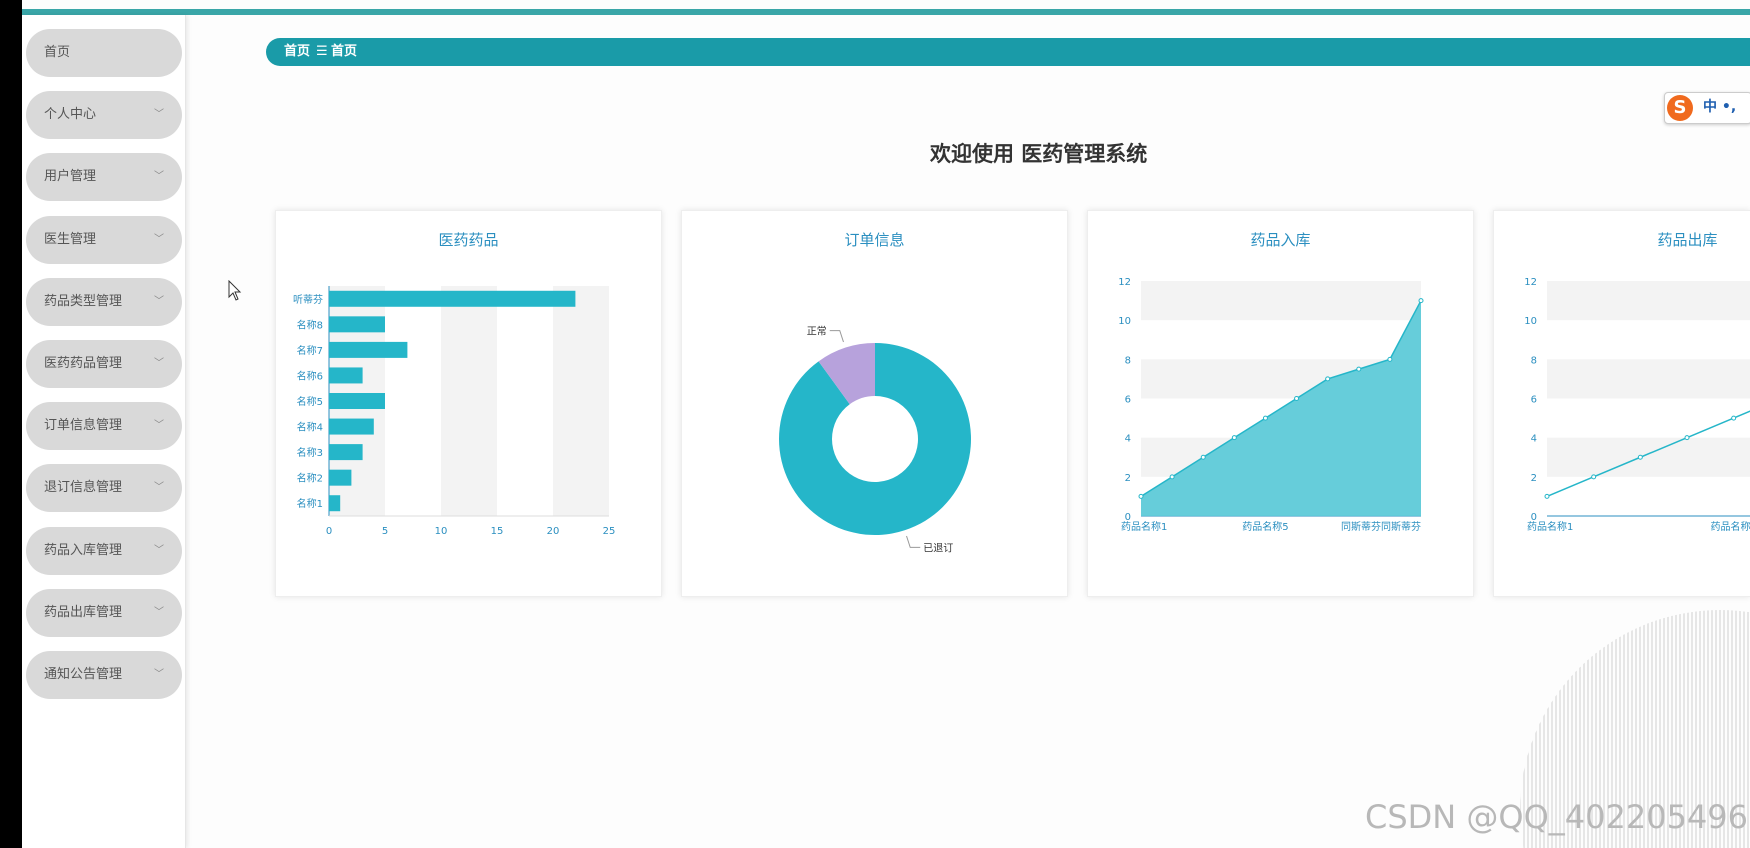 This screenshot has width=1750, height=848. What do you see at coordinates (310, 375) in the screenshot?
I see `tick-label: 名称6` at bounding box center [310, 375].